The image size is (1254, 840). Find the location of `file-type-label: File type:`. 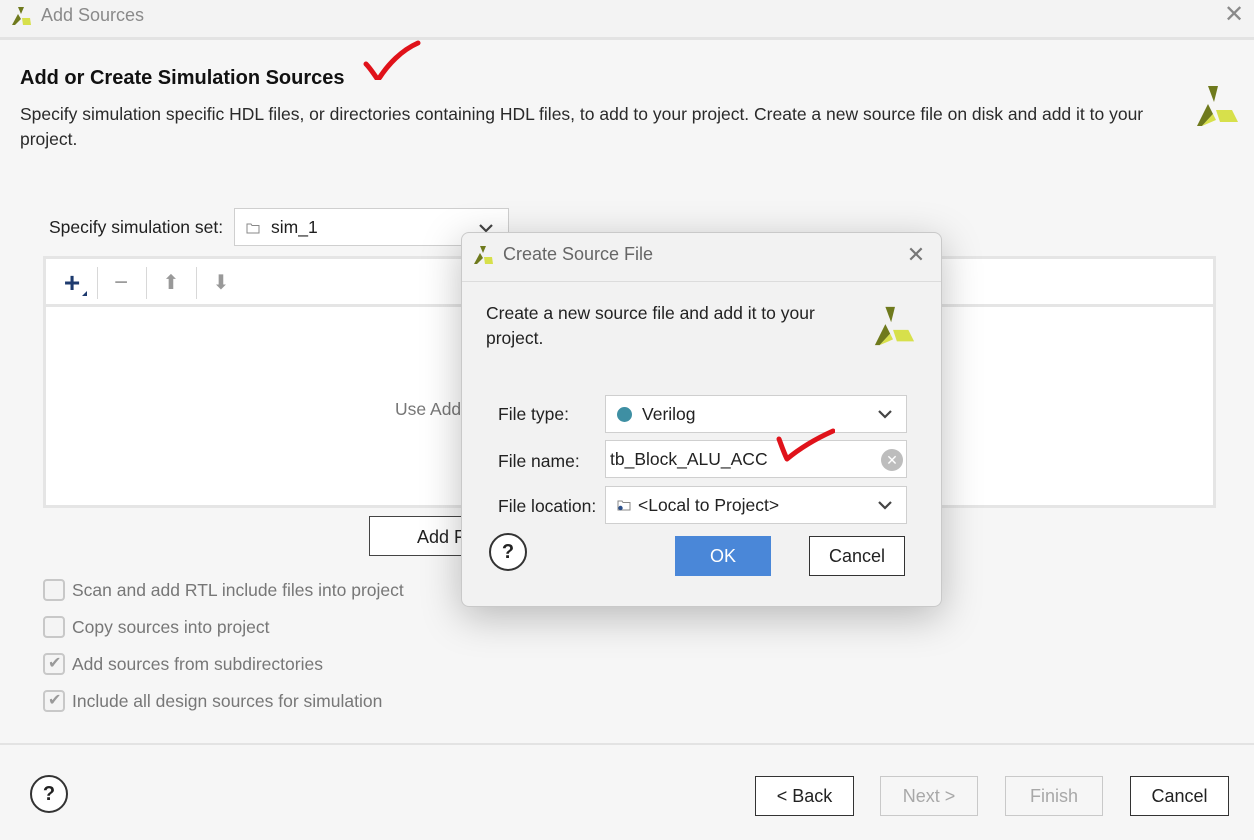

file-type-label: File type: is located at coordinates (533, 414).